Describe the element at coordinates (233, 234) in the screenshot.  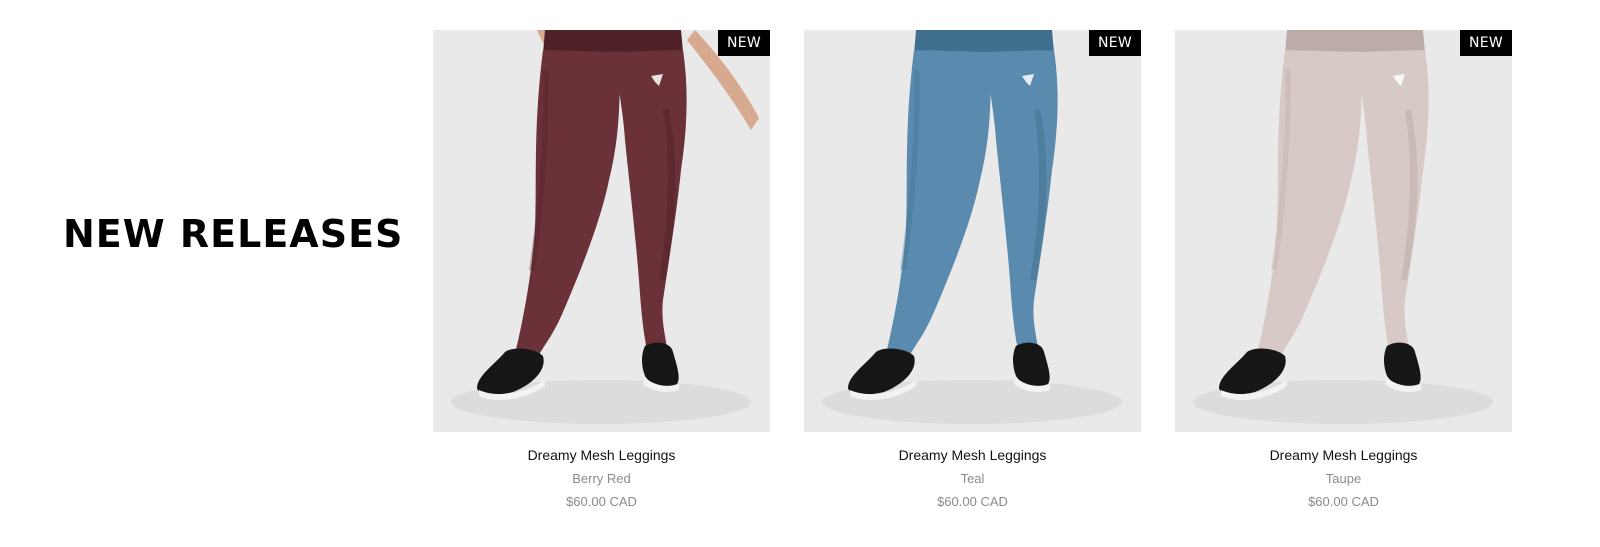
I see `section-title: NEW RELEASES` at that location.